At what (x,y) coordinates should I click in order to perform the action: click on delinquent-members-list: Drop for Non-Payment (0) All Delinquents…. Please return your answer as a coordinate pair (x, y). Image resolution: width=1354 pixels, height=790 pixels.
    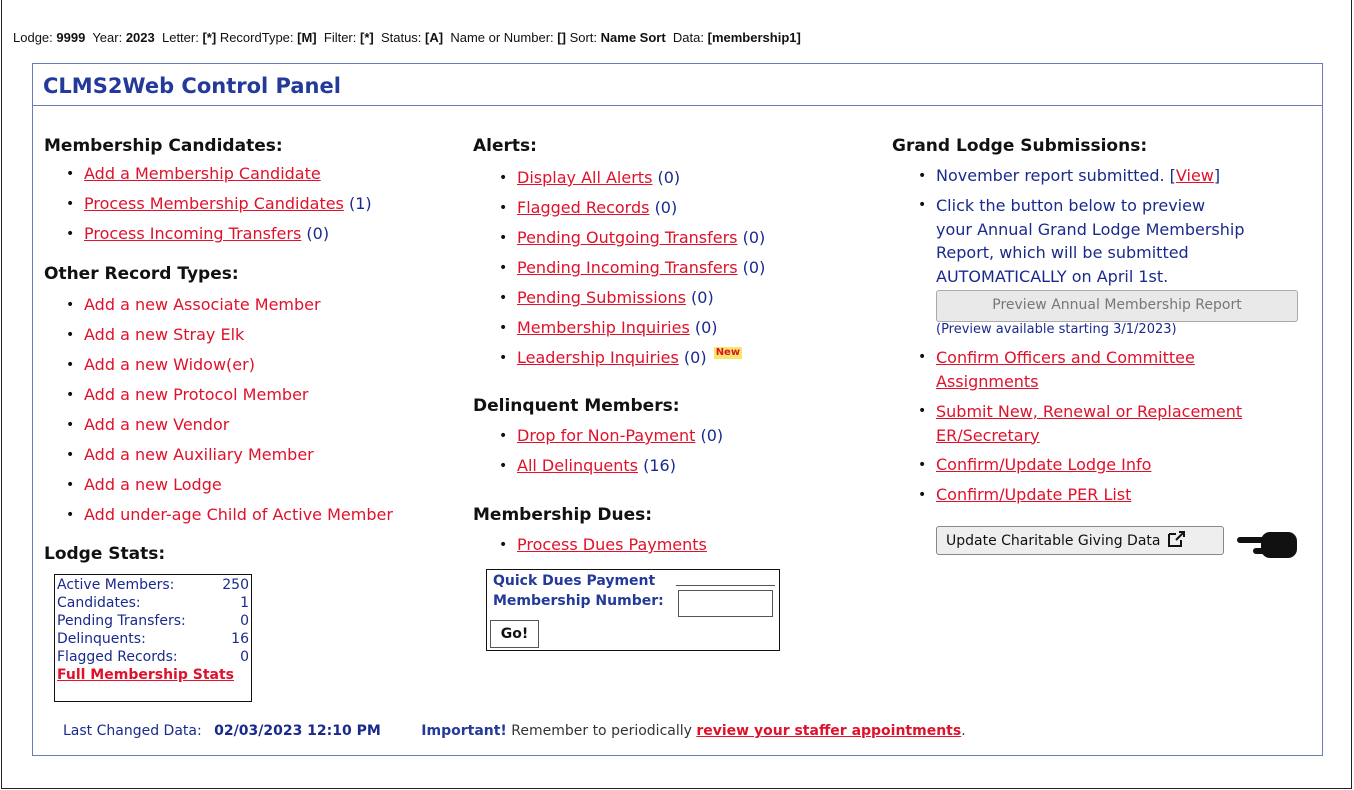
    Looking at the image, I should click on (610, 451).